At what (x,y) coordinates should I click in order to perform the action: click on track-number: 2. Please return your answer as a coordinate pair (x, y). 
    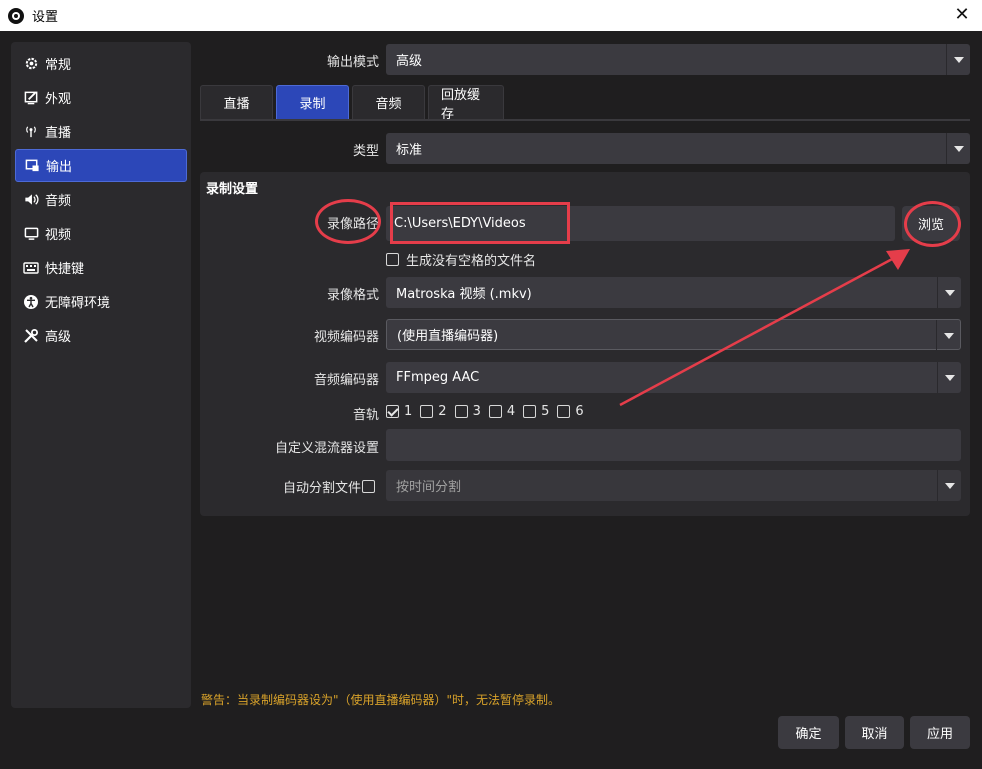
    Looking at the image, I should click on (442, 411).